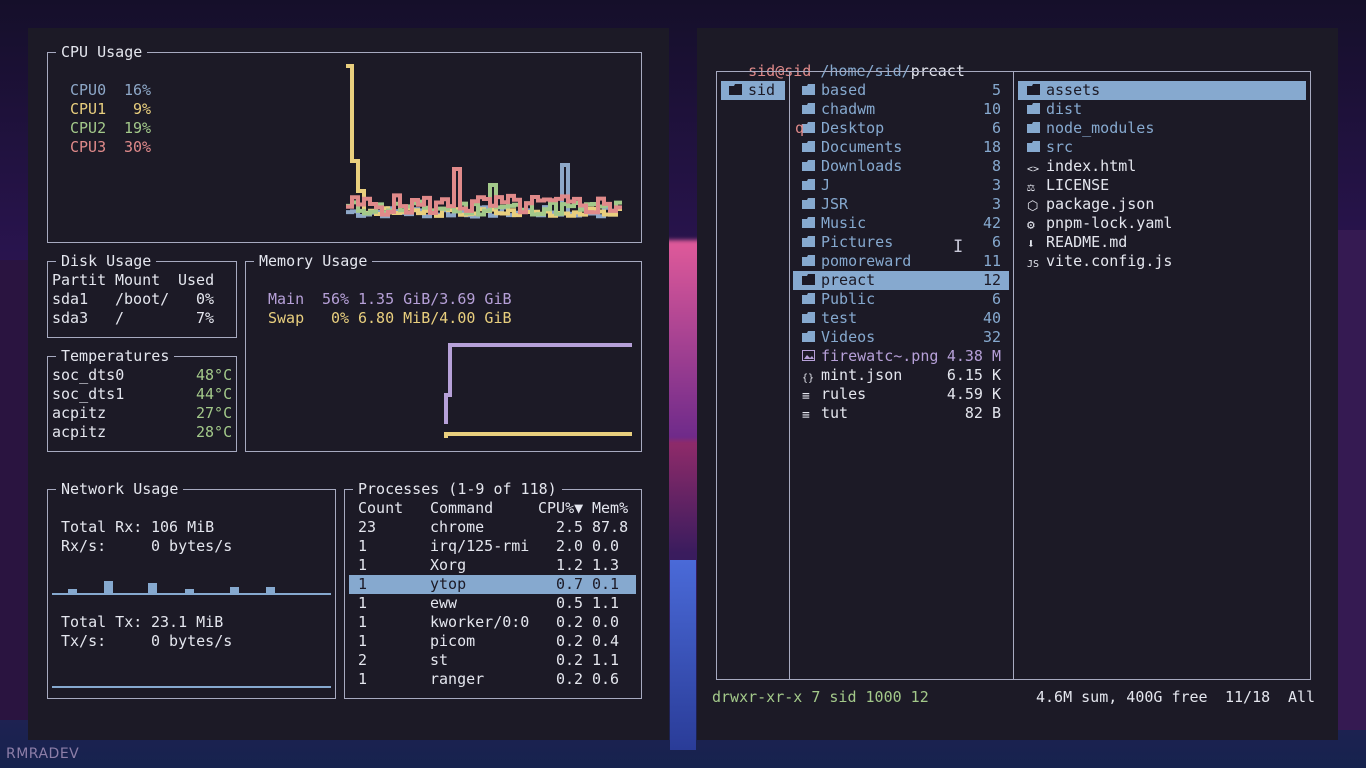 Image resolution: width=1366 pixels, height=768 pixels. I want to click on directory-entry: Pictures 6, so click(901, 242).